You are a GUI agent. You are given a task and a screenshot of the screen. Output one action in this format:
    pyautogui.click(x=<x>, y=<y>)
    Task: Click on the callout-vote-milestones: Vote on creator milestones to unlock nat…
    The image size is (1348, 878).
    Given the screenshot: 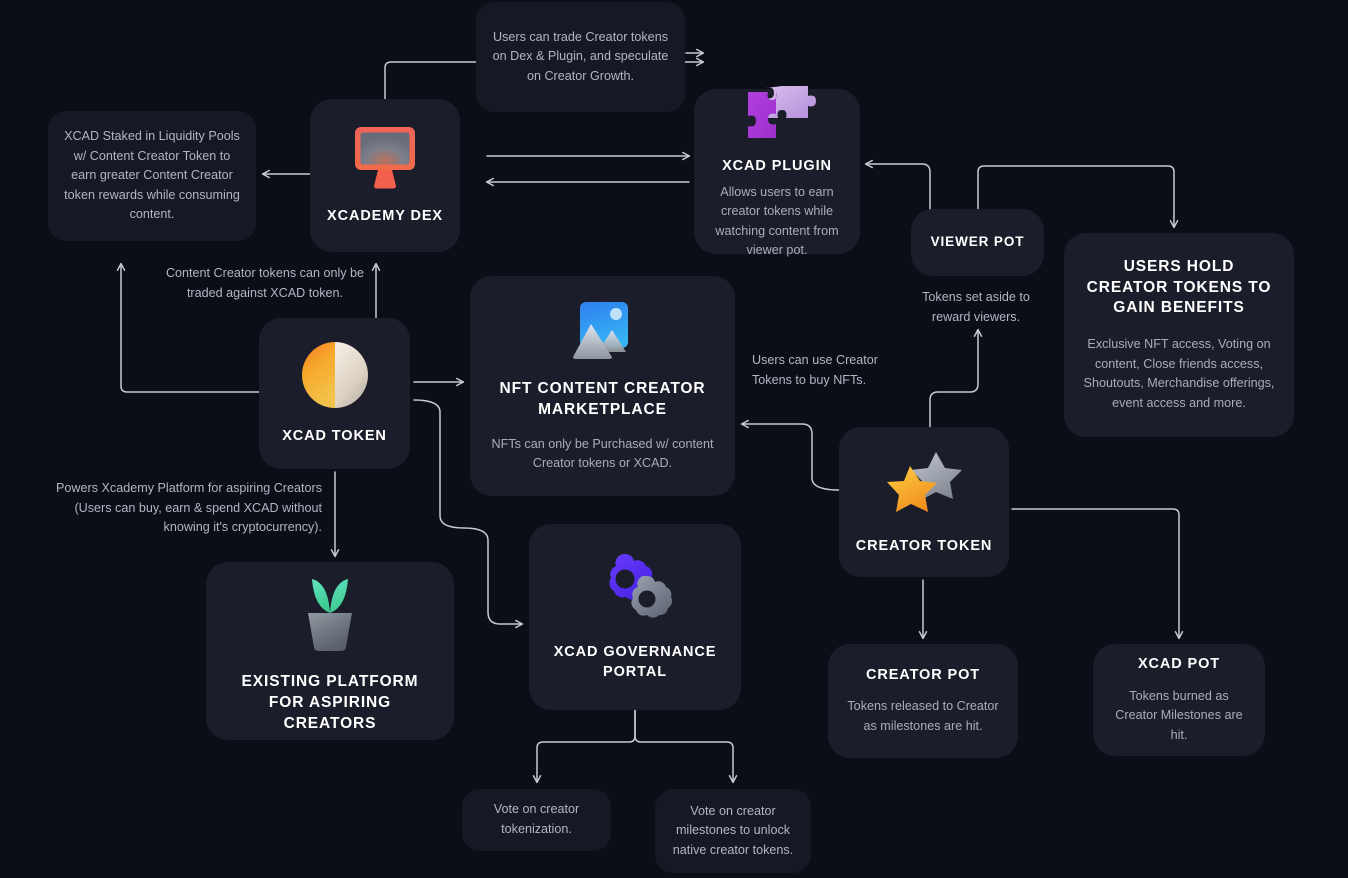 What is the action you would take?
    pyautogui.click(x=733, y=831)
    